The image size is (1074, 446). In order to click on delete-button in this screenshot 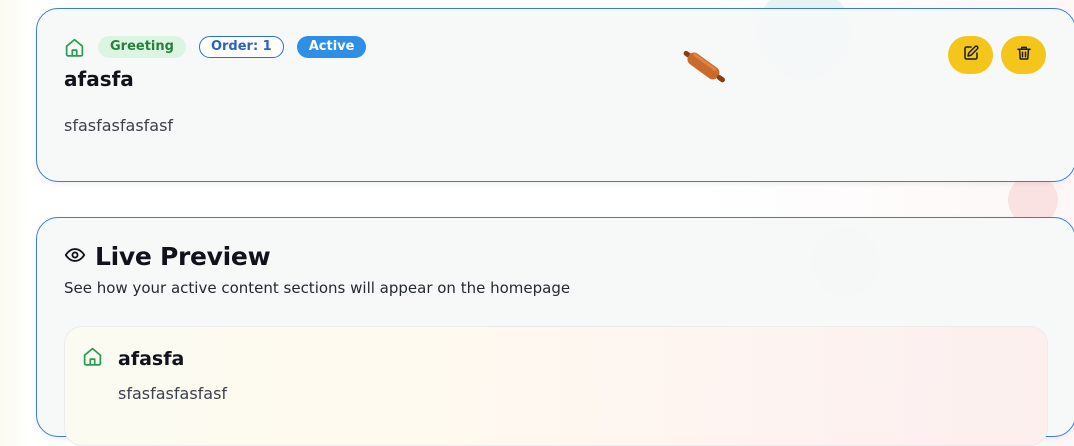, I will do `click(1023, 55)`.